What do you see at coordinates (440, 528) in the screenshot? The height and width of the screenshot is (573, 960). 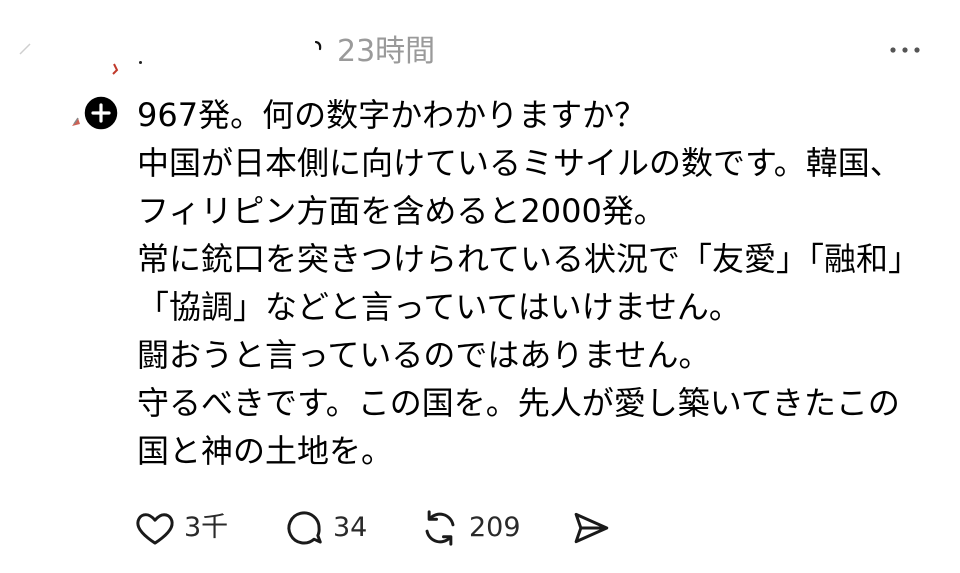 I see `repost-icon` at bounding box center [440, 528].